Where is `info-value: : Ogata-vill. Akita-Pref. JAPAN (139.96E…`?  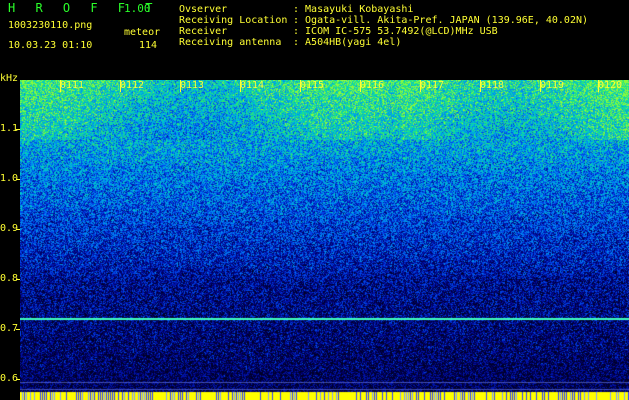
info-value: : Ogata-vill. Akita-Pref. JAPAN (139.96E… is located at coordinates (441, 20).